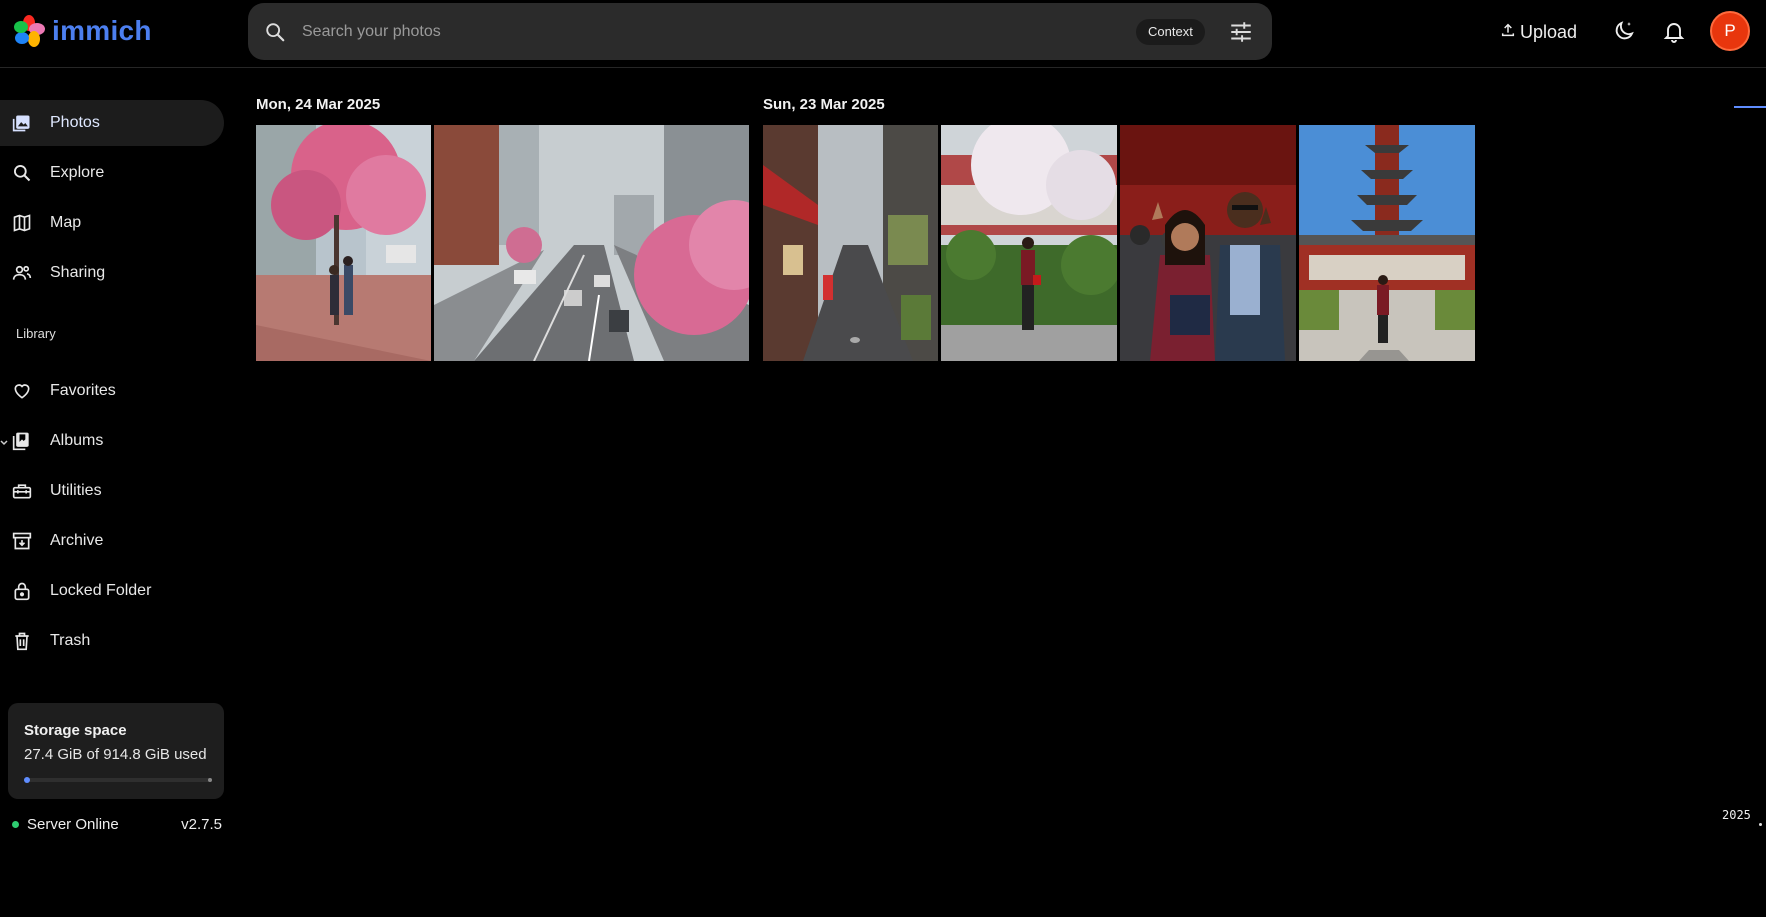 The image size is (1766, 917). I want to click on trash-icon, so click(22, 641).